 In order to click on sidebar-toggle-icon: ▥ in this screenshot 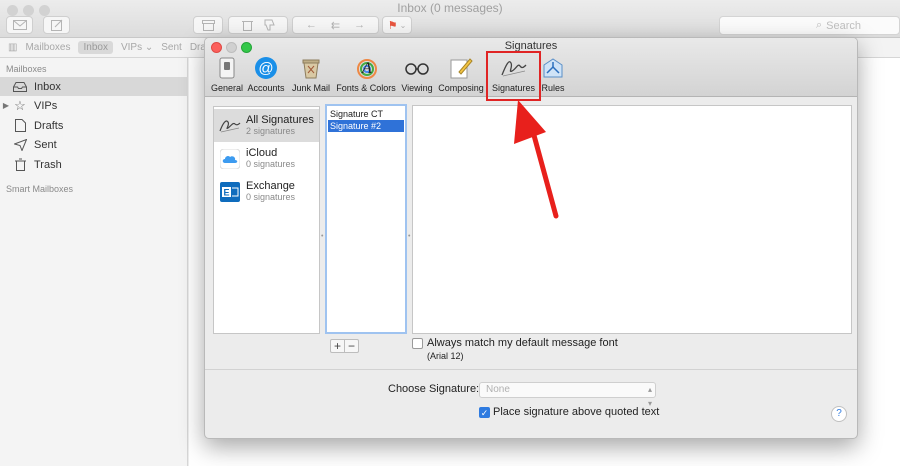, I will do `click(12, 47)`.